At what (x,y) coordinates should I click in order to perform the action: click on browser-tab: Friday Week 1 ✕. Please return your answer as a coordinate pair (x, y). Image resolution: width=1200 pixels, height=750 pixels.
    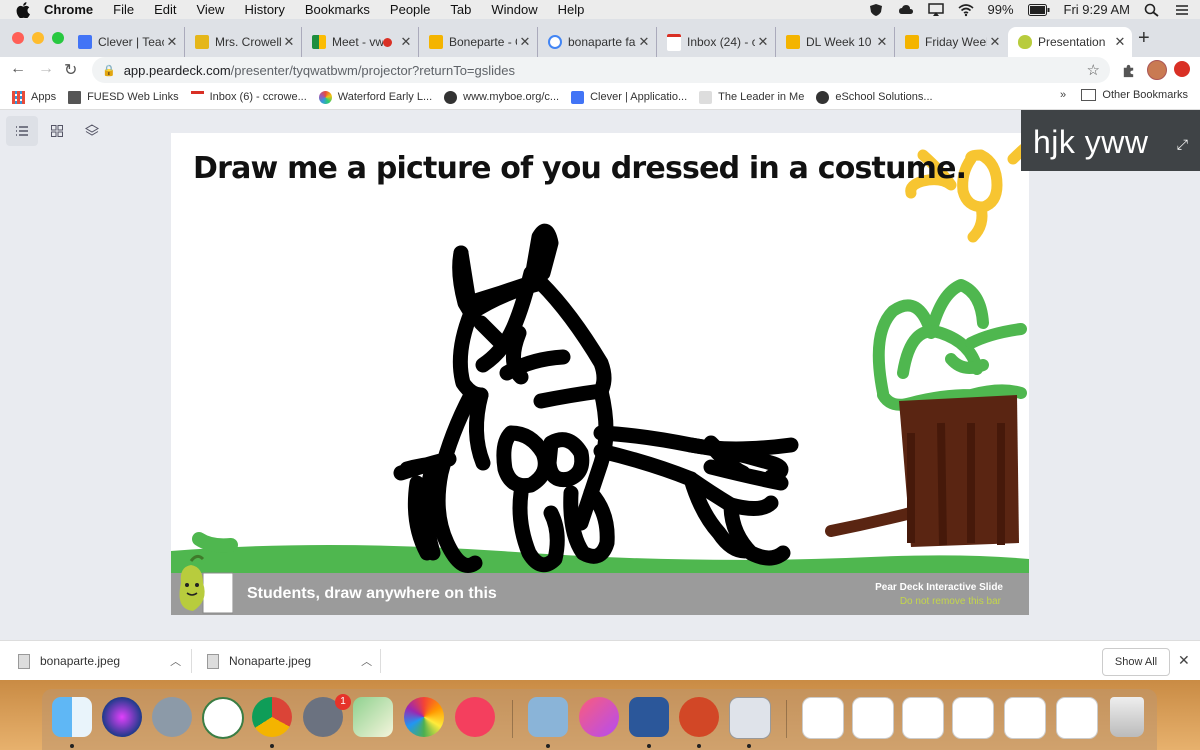
    Looking at the image, I should click on (951, 42).